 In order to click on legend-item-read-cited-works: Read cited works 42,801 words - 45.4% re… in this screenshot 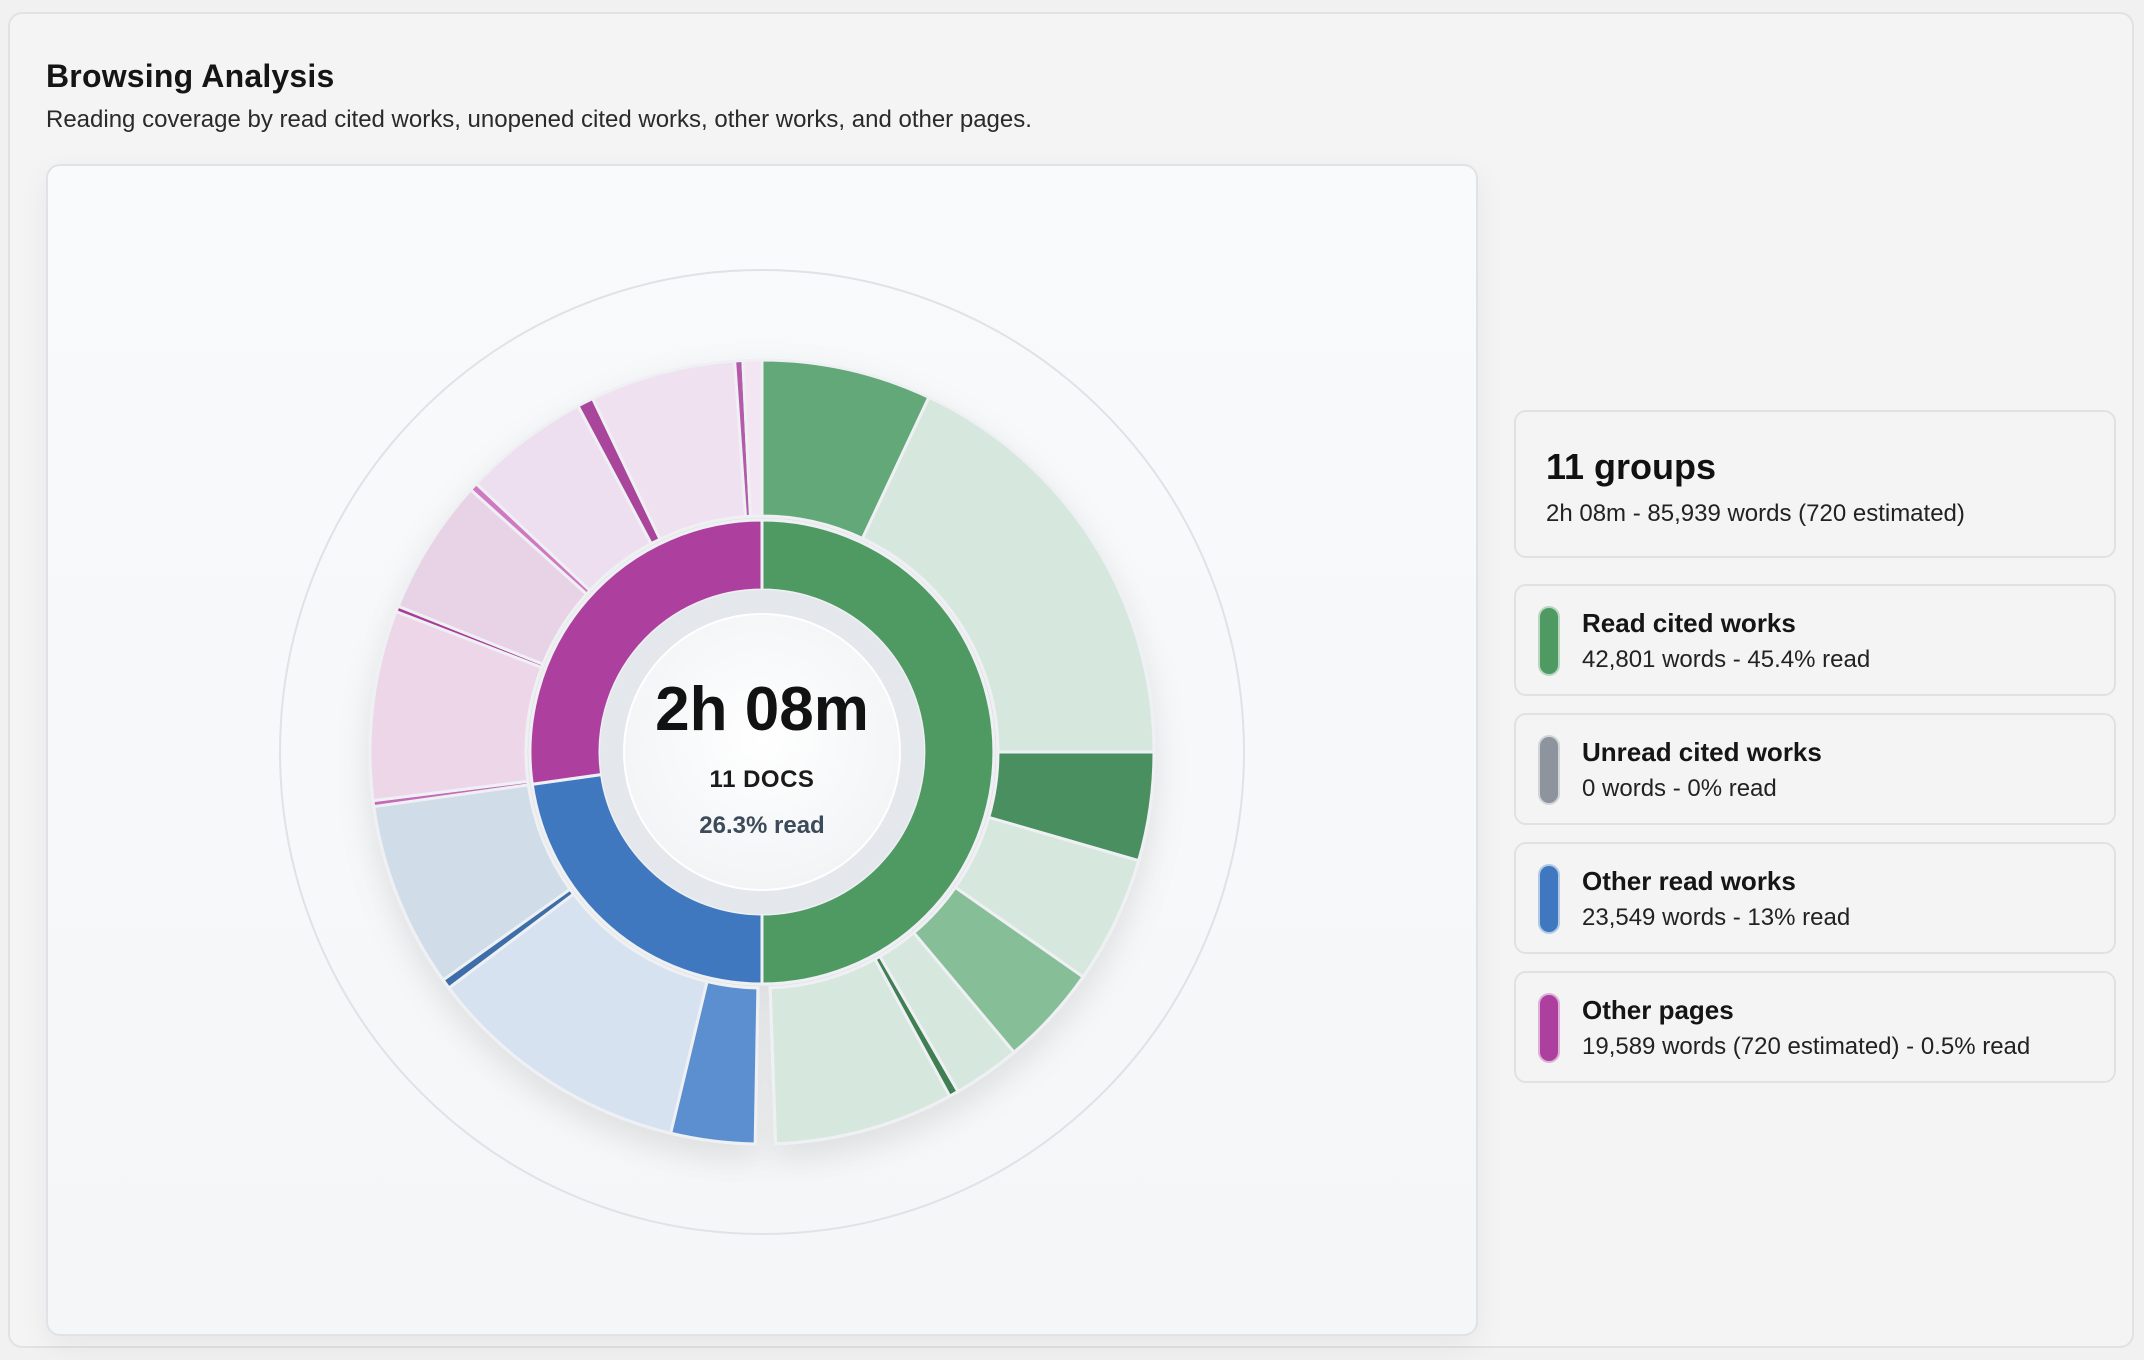, I will do `click(1815, 640)`.